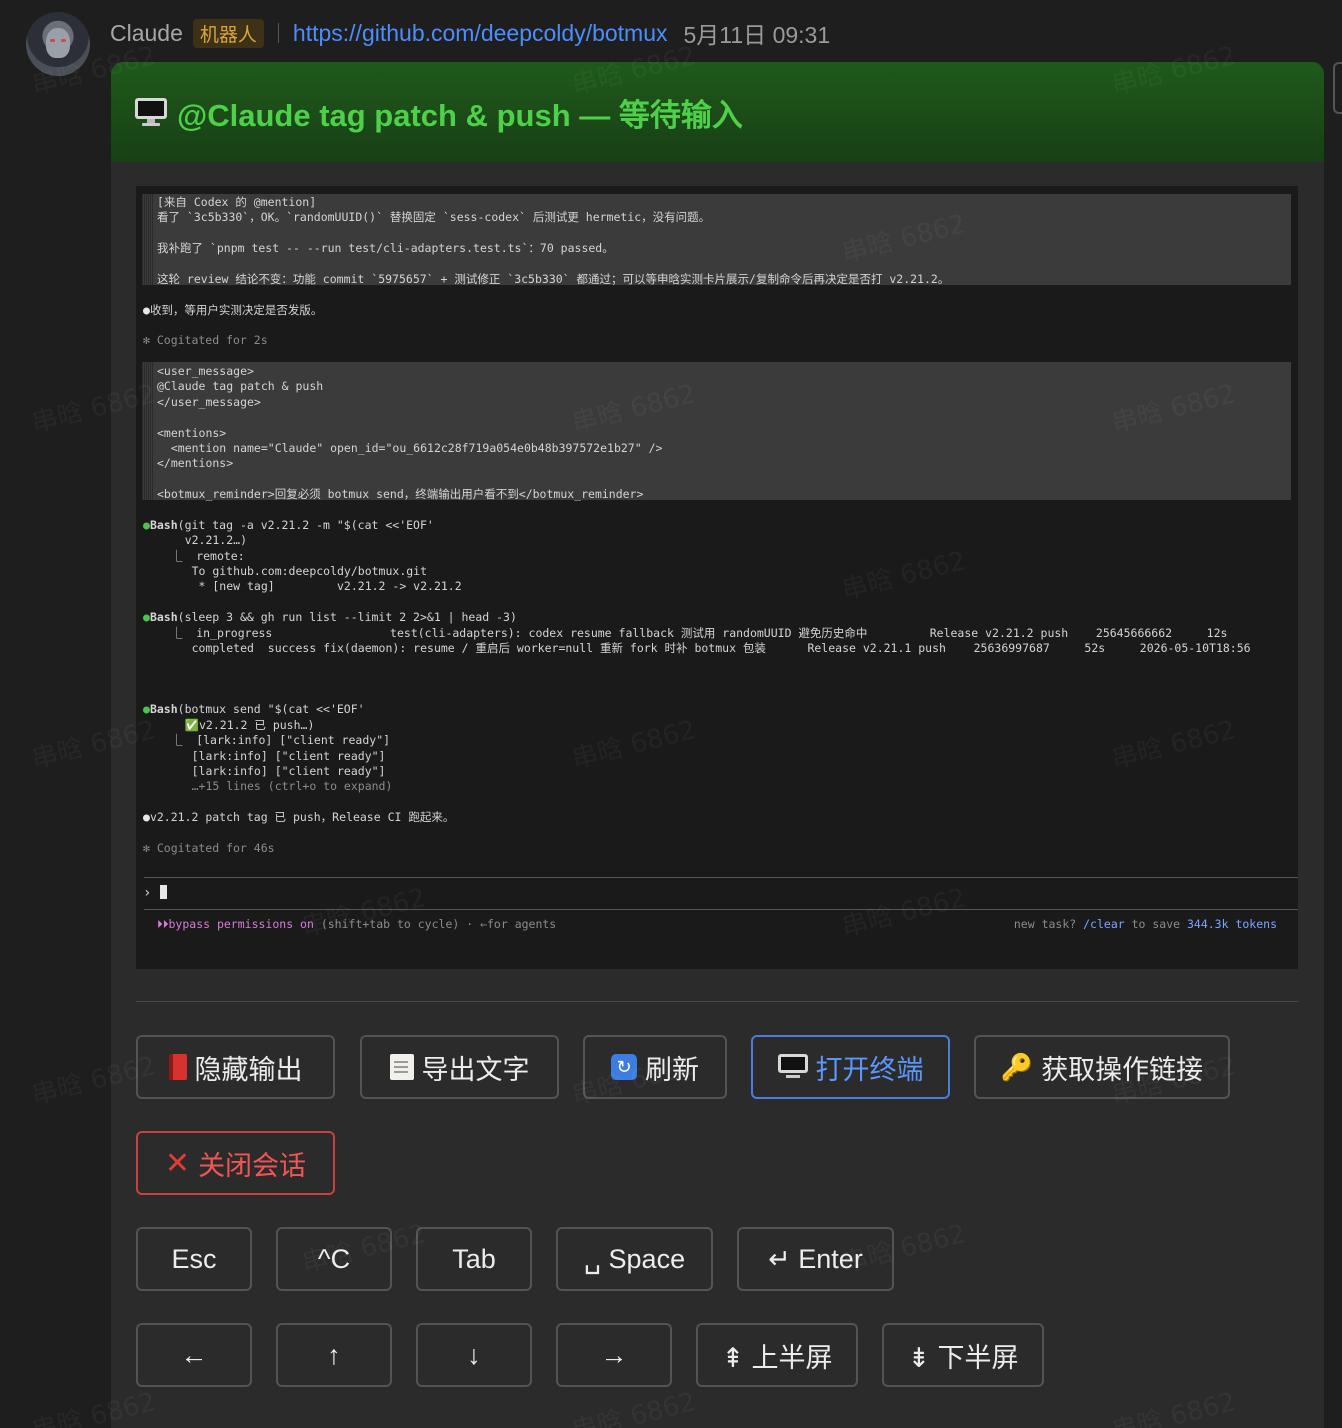  What do you see at coordinates (869, 1069) in the screenshot?
I see `button-label: 打开终端` at bounding box center [869, 1069].